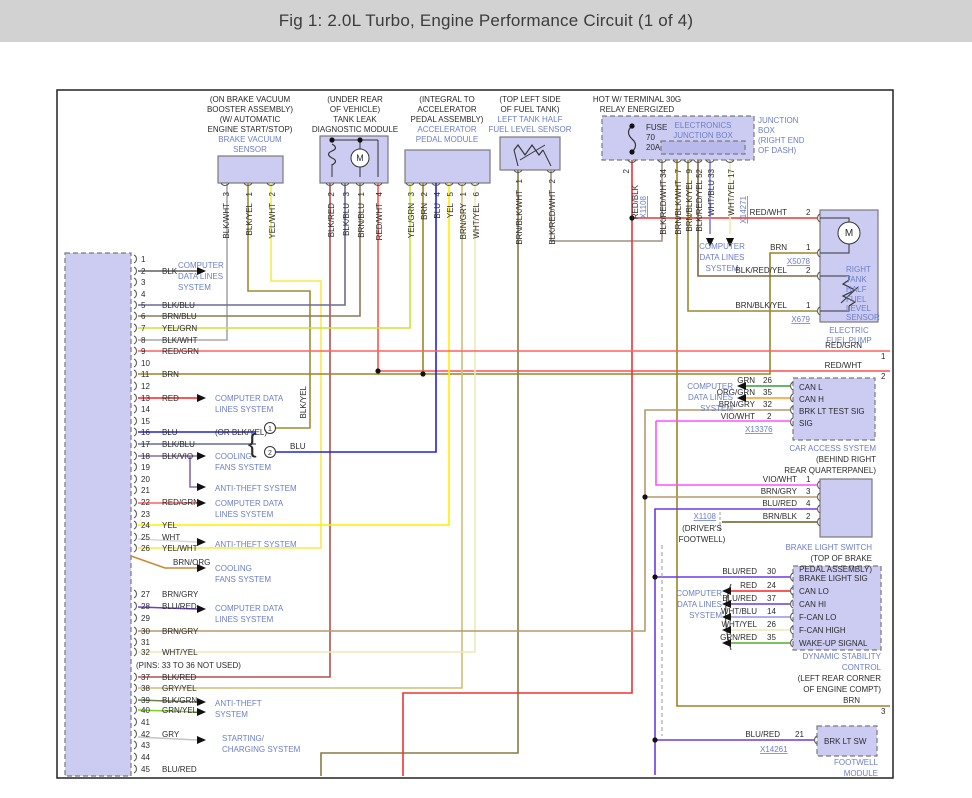 Image resolution: width=972 pixels, height=798 pixels. What do you see at coordinates (746, 380) in the screenshot?
I see `diagram-label: GRN` at bounding box center [746, 380].